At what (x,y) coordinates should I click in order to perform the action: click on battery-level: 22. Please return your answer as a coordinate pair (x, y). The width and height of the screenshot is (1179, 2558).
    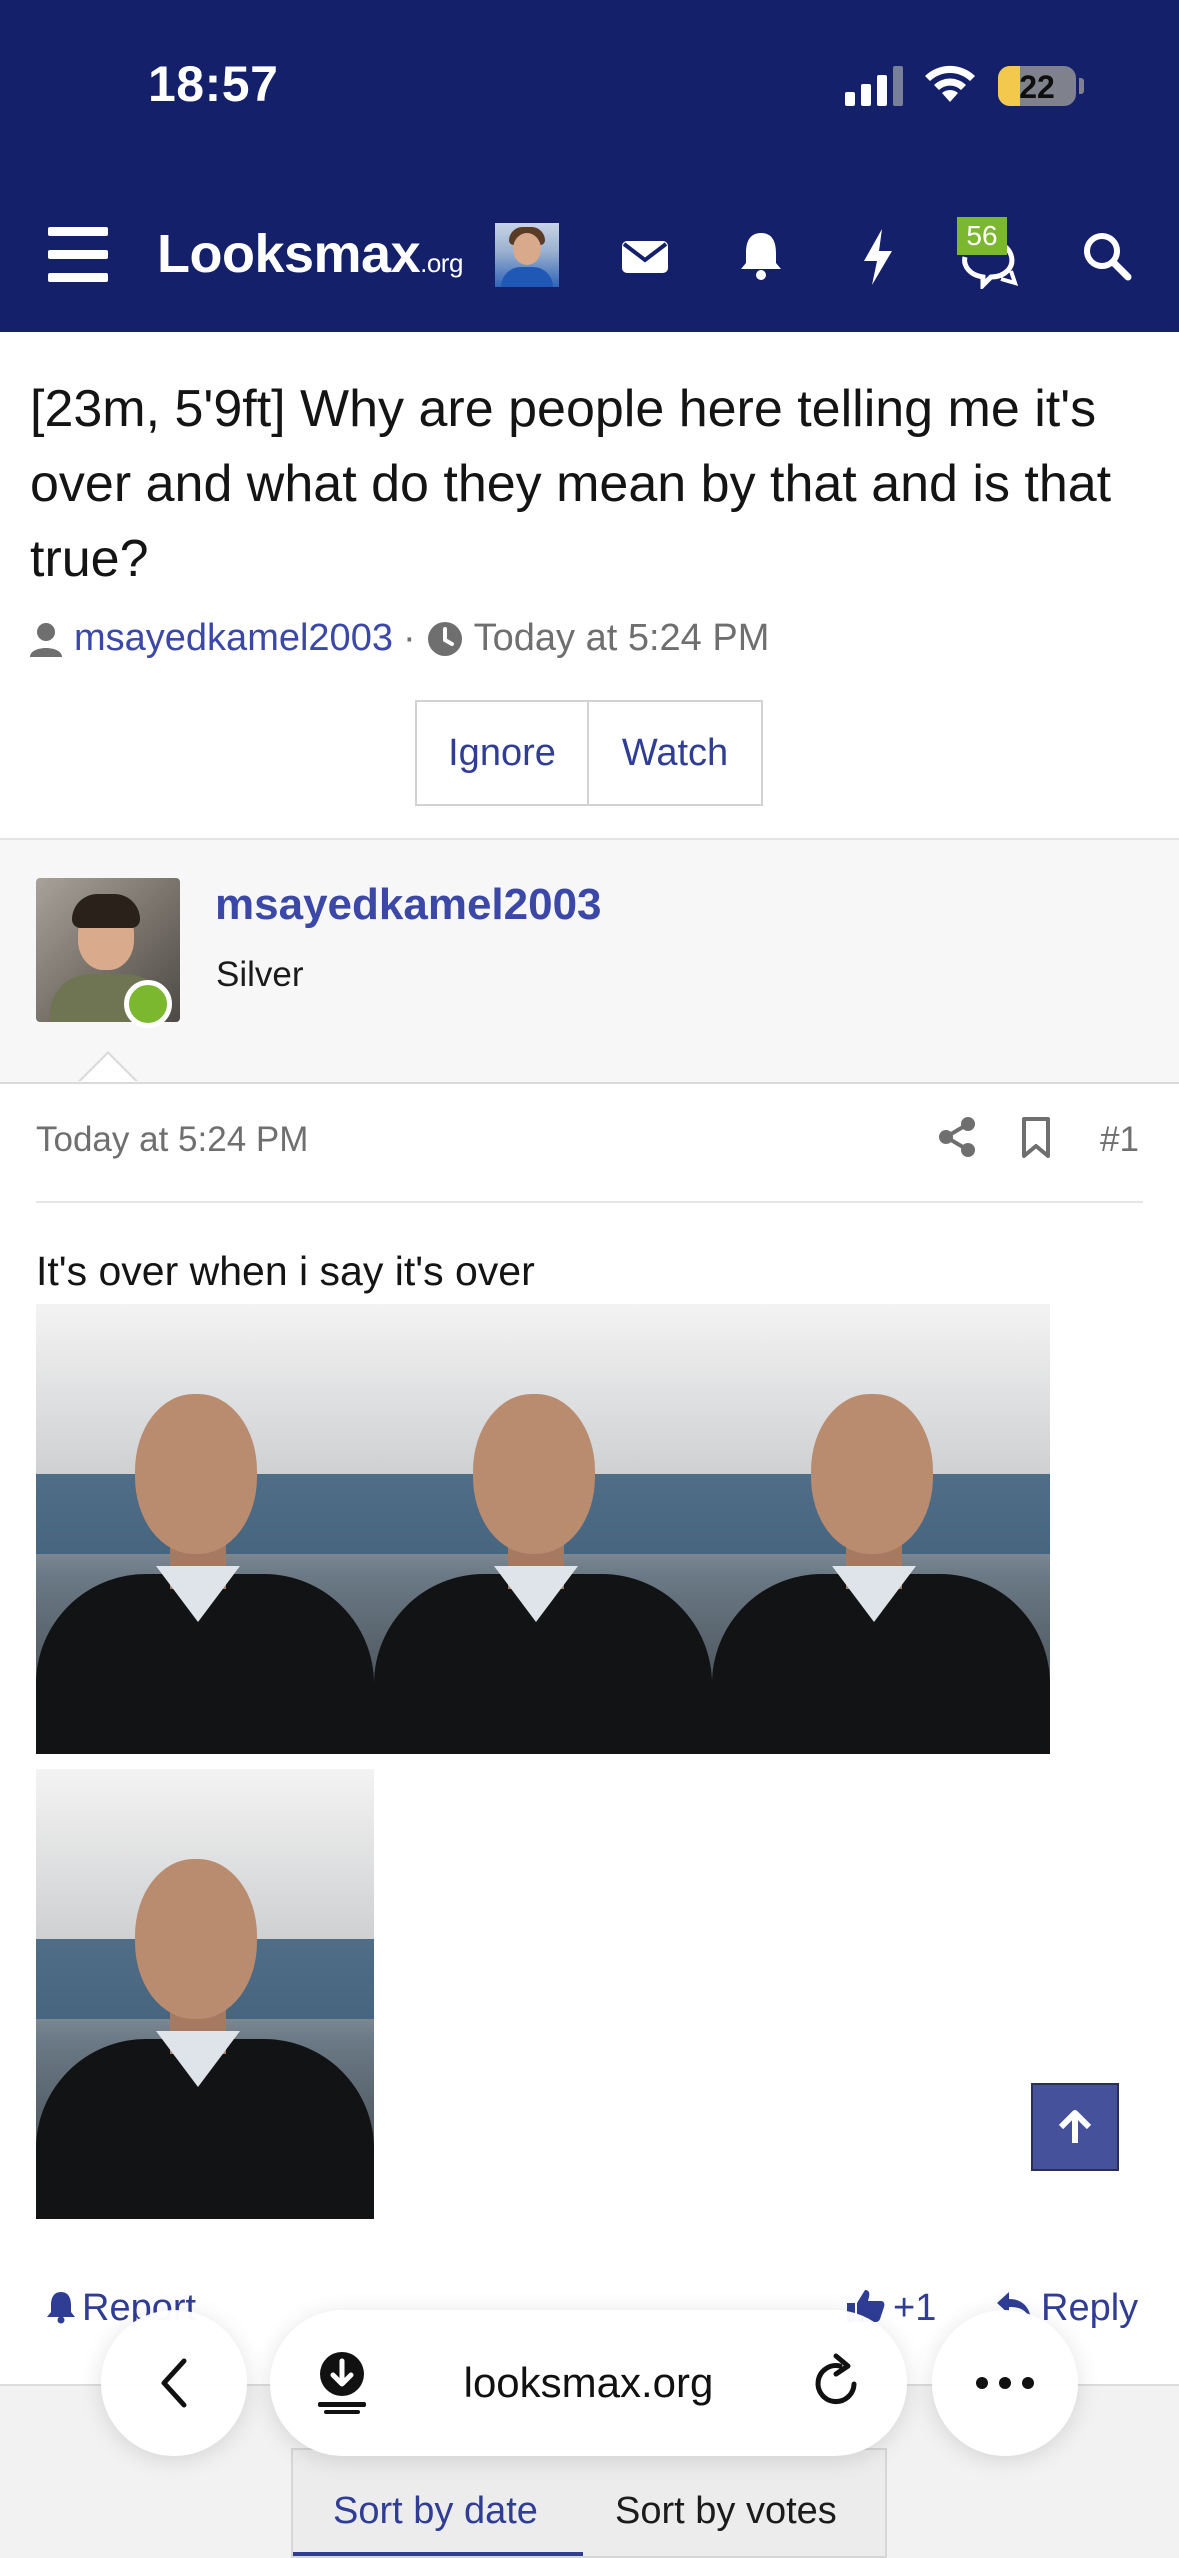
    Looking at the image, I should click on (1037, 87).